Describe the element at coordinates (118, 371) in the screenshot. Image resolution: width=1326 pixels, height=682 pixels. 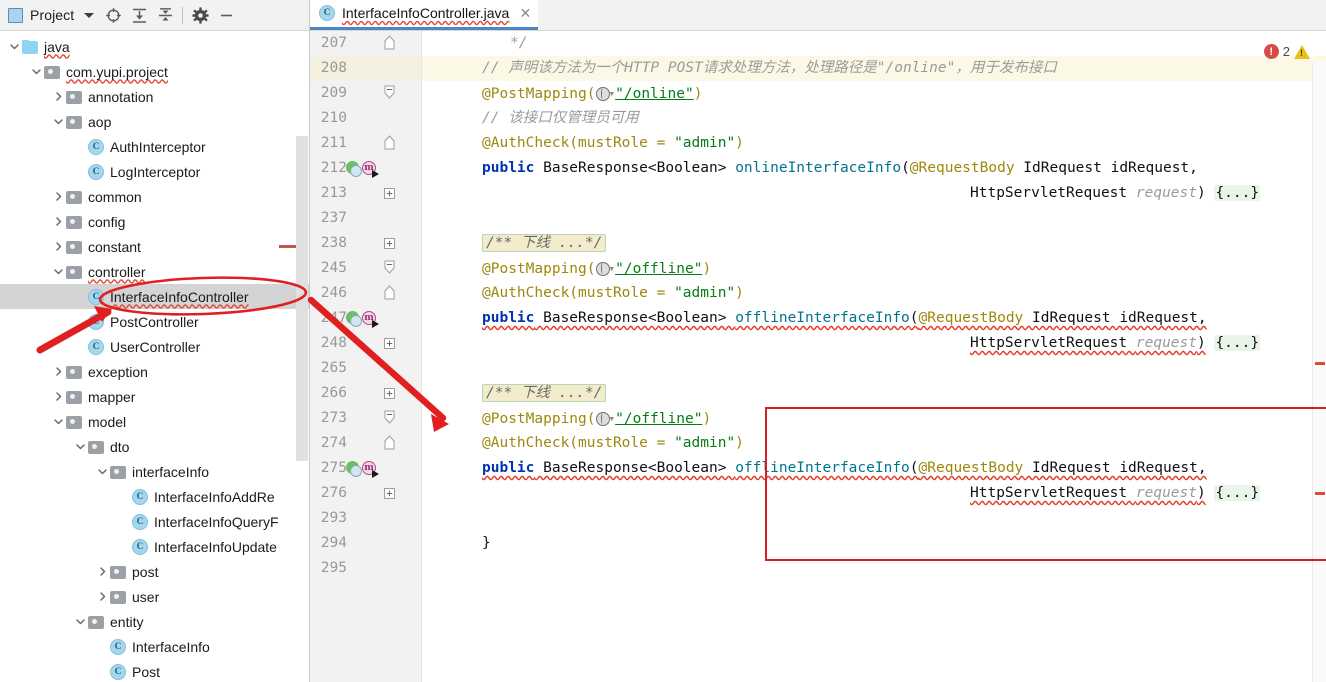
I see `tree-item-label: exception` at that location.